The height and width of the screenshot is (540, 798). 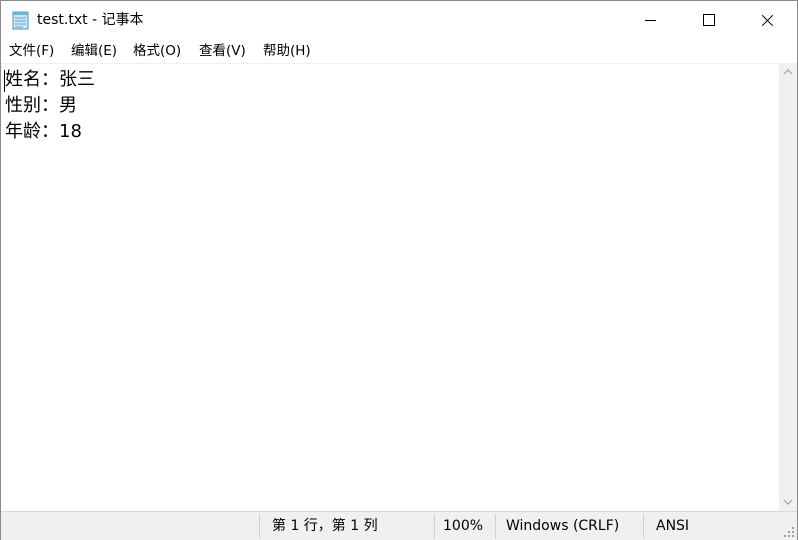 What do you see at coordinates (767, 20) in the screenshot?
I see `close-button` at bounding box center [767, 20].